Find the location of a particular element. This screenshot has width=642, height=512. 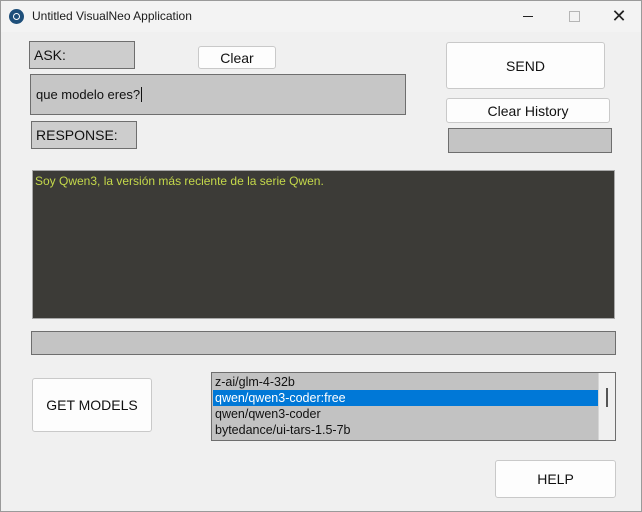

list-item: z-ai/glm-4-32b is located at coordinates (406, 382).